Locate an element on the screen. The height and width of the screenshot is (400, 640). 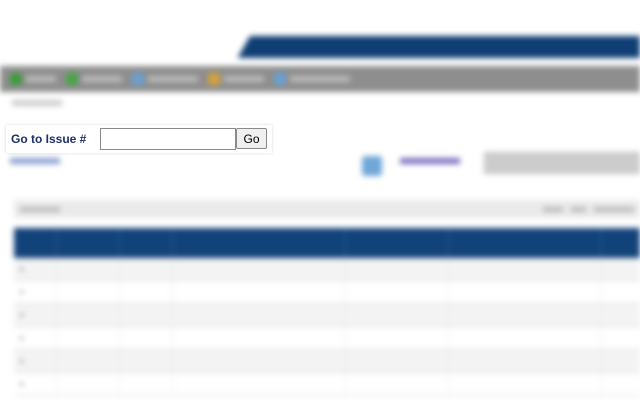
header-blue-band is located at coordinates (320, 47).